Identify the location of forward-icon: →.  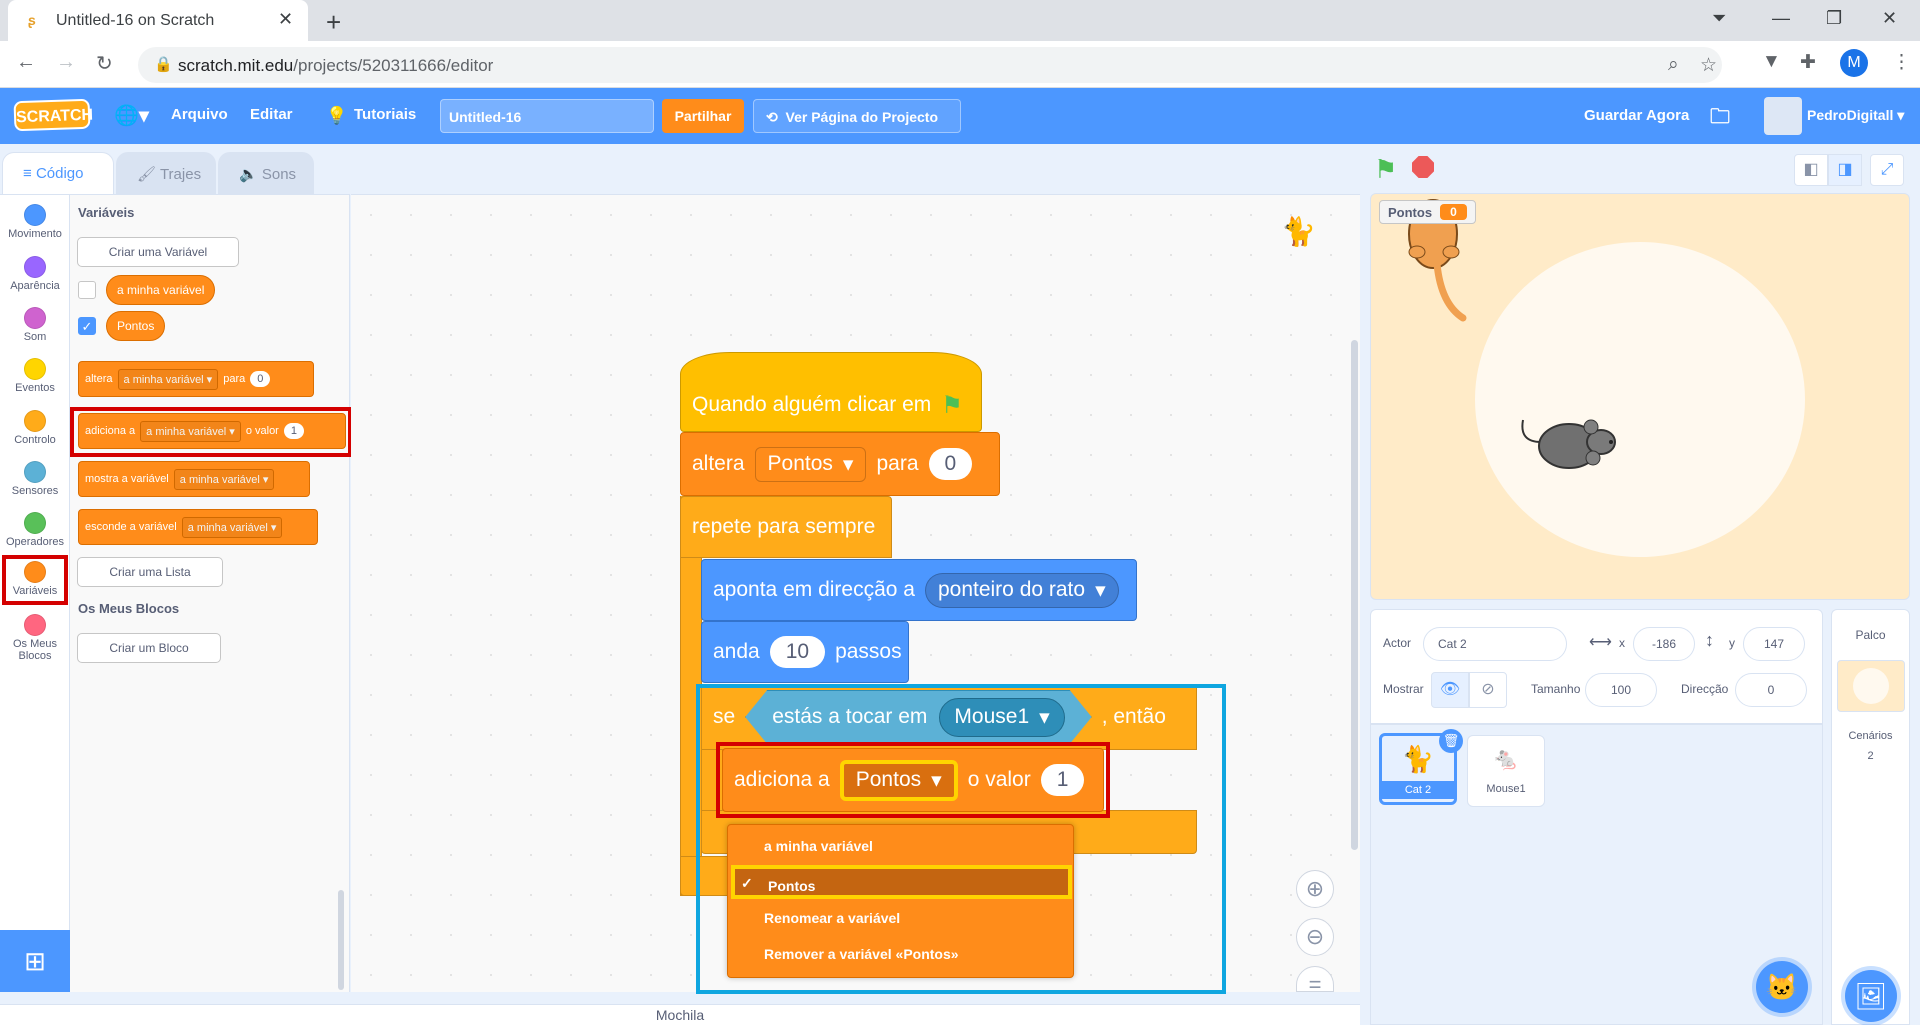
(66, 62).